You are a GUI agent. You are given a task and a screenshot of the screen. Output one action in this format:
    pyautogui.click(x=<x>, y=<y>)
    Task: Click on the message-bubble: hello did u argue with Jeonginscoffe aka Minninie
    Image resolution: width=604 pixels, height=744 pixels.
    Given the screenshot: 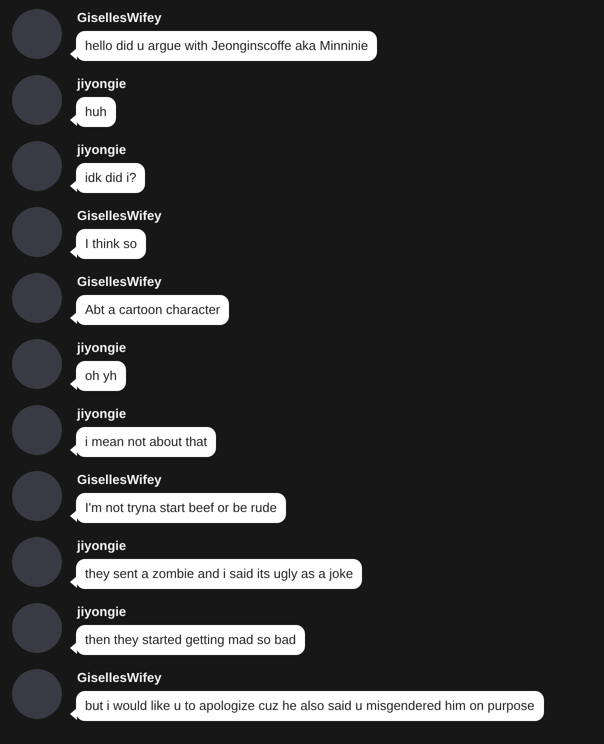 What is the action you would take?
    pyautogui.click(x=224, y=46)
    